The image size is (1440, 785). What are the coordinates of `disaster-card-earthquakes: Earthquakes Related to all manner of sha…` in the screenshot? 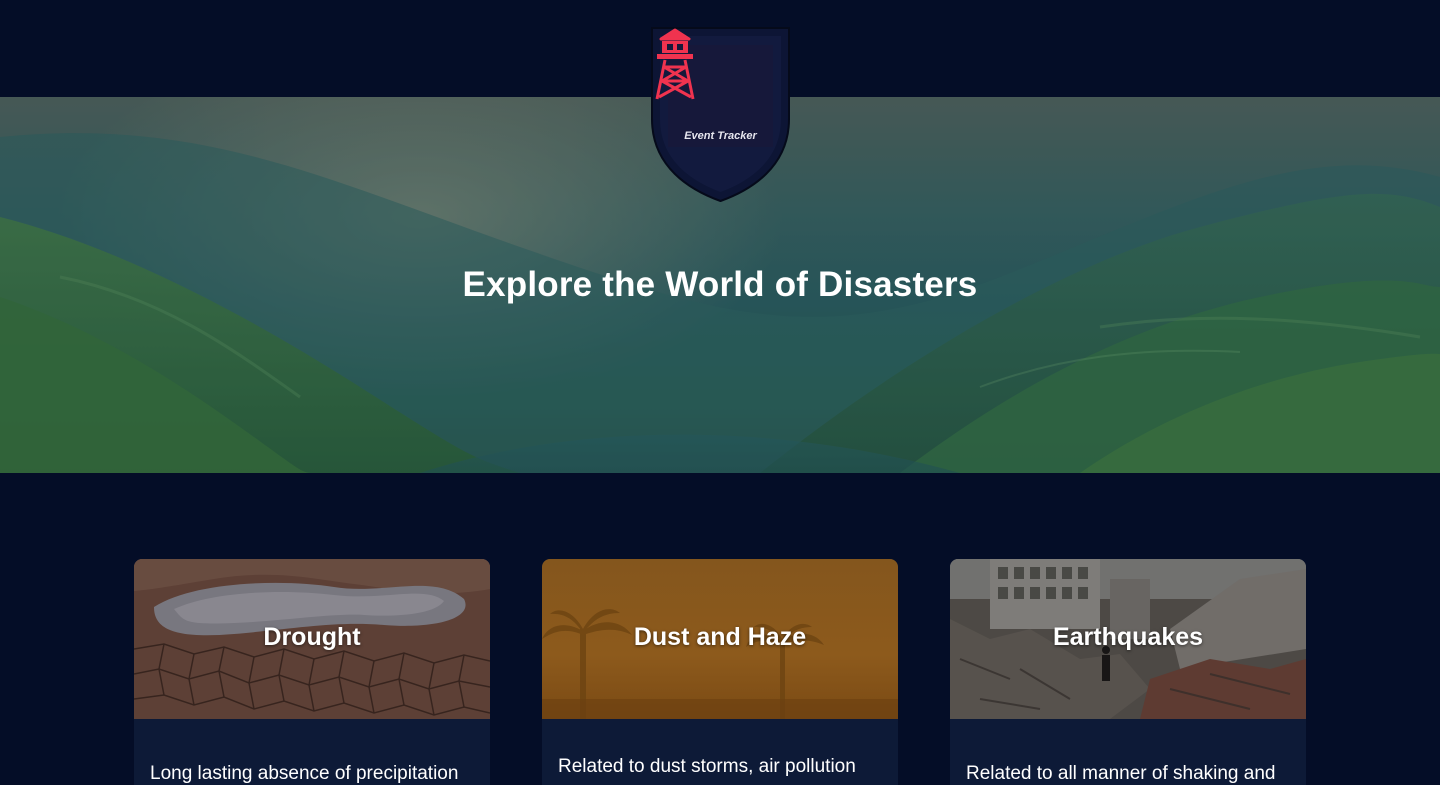 It's located at (1128, 672).